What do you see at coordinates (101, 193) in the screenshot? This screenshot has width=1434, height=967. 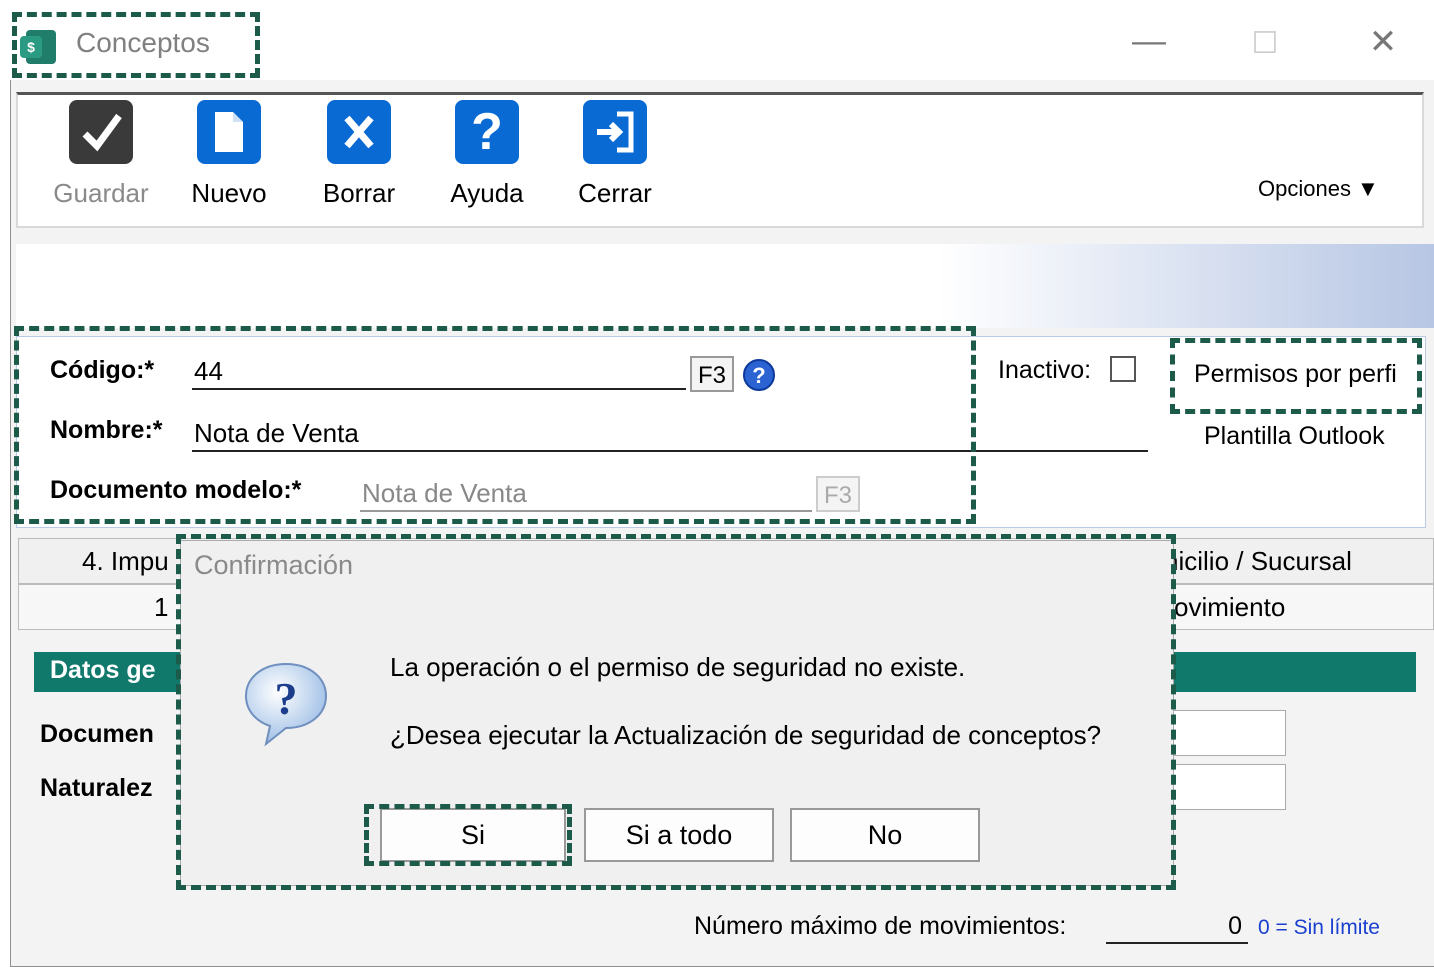 I see `save-label: Guardar` at bounding box center [101, 193].